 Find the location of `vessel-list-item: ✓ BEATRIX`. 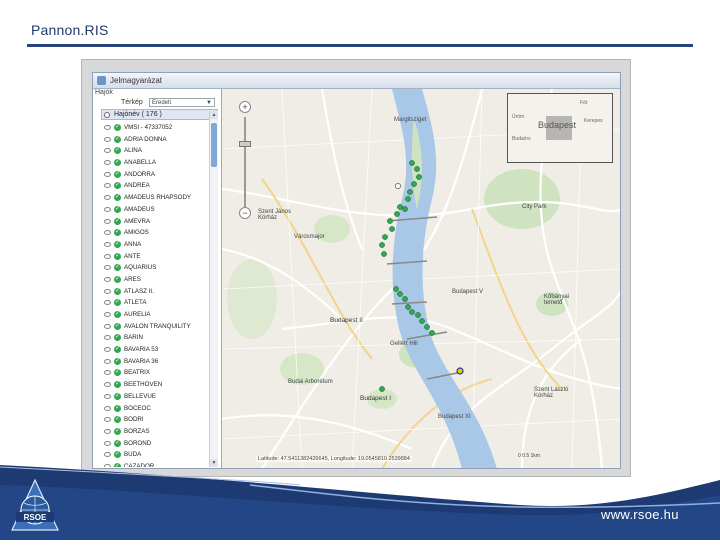

vessel-list-item: ✓ BEATRIX is located at coordinates (157, 373).